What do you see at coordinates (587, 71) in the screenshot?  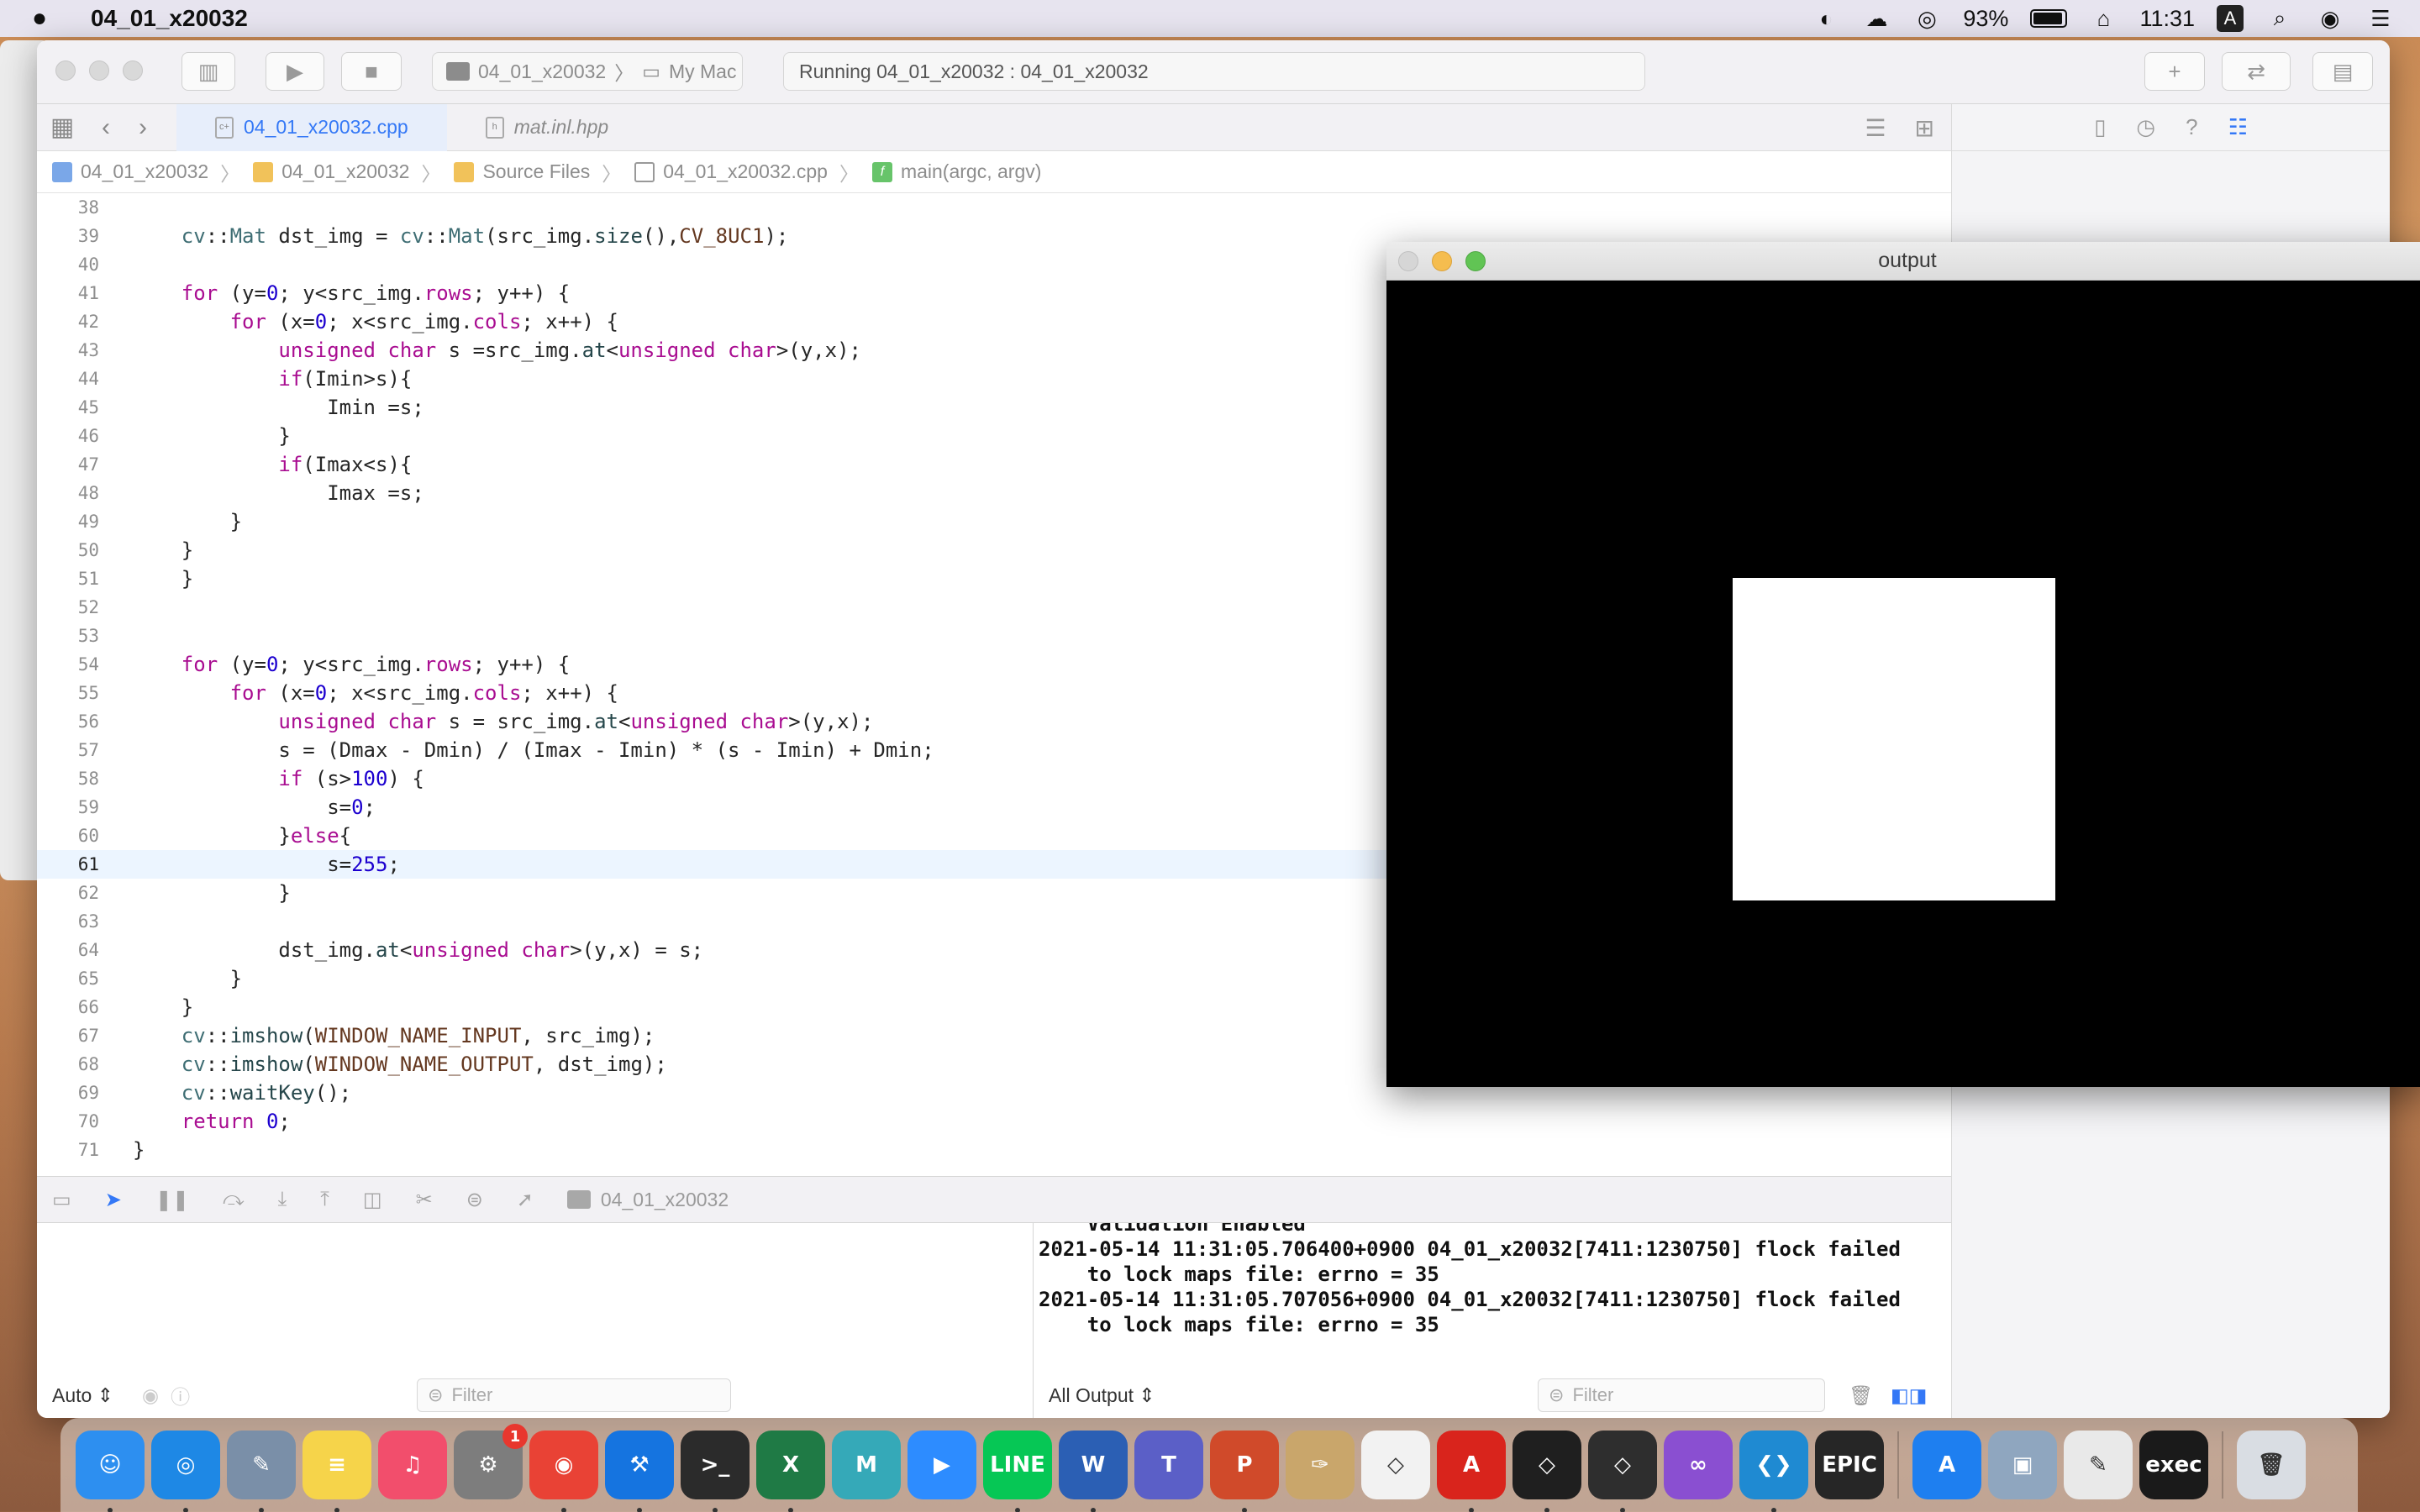 I see `scheme-selector: 04_01_x20032 〉 ▭ My Mac` at bounding box center [587, 71].